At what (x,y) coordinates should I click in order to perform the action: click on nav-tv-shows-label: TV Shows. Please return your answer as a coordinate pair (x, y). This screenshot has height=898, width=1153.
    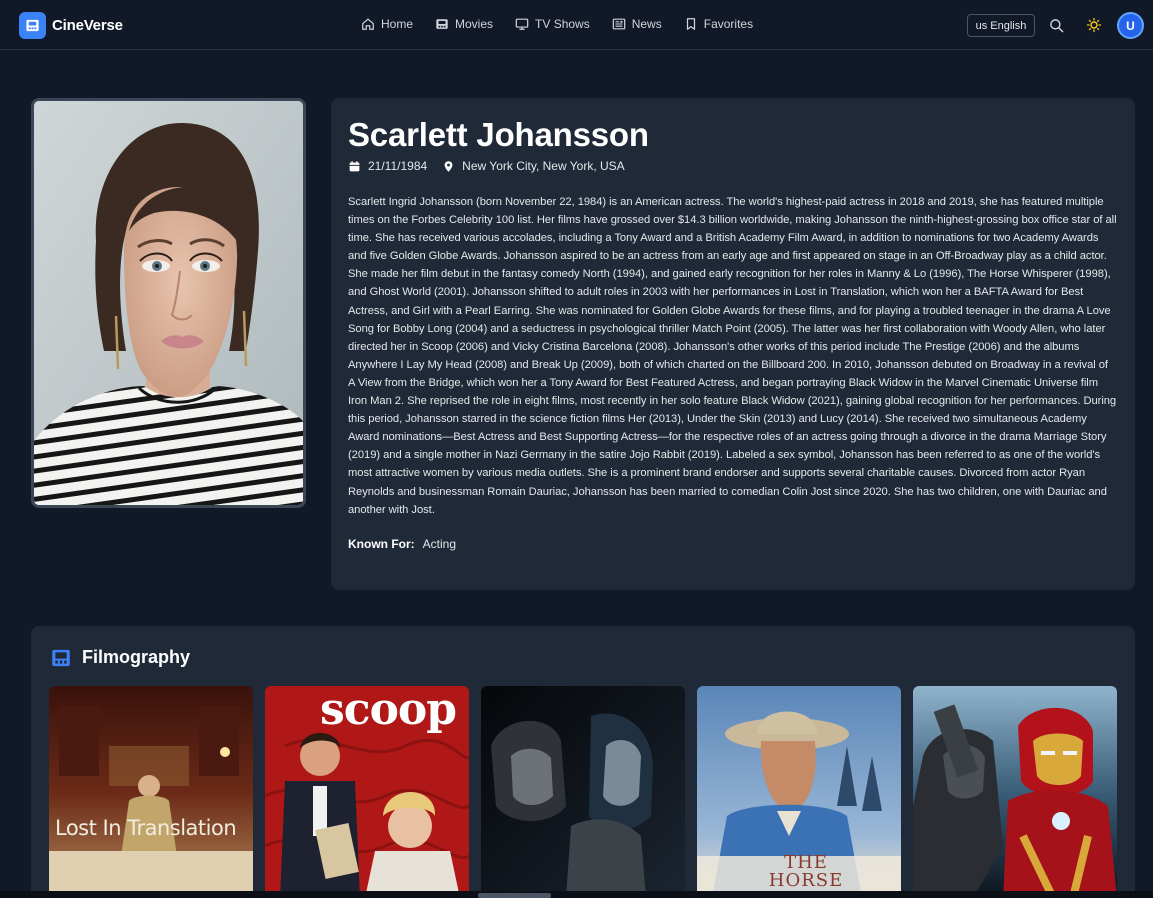
    Looking at the image, I should click on (562, 24).